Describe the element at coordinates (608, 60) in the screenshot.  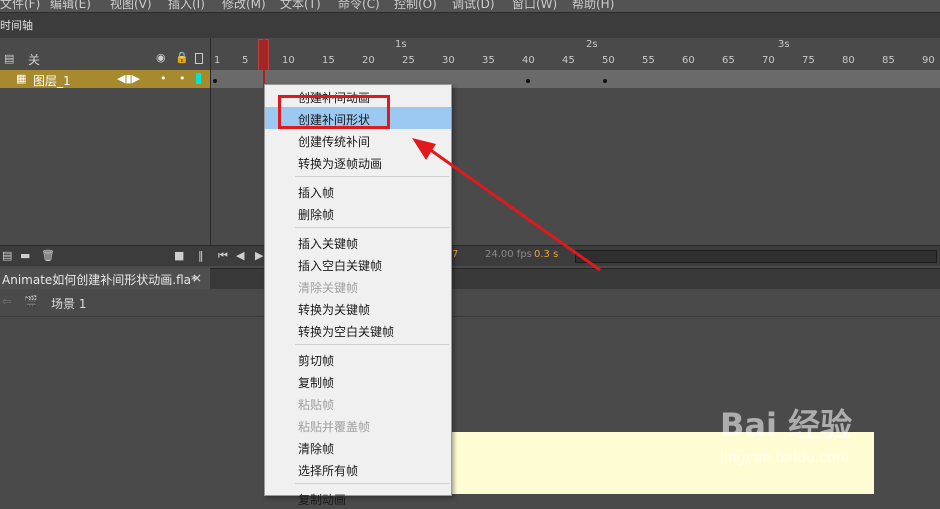
I see `frame-number: 50` at that location.